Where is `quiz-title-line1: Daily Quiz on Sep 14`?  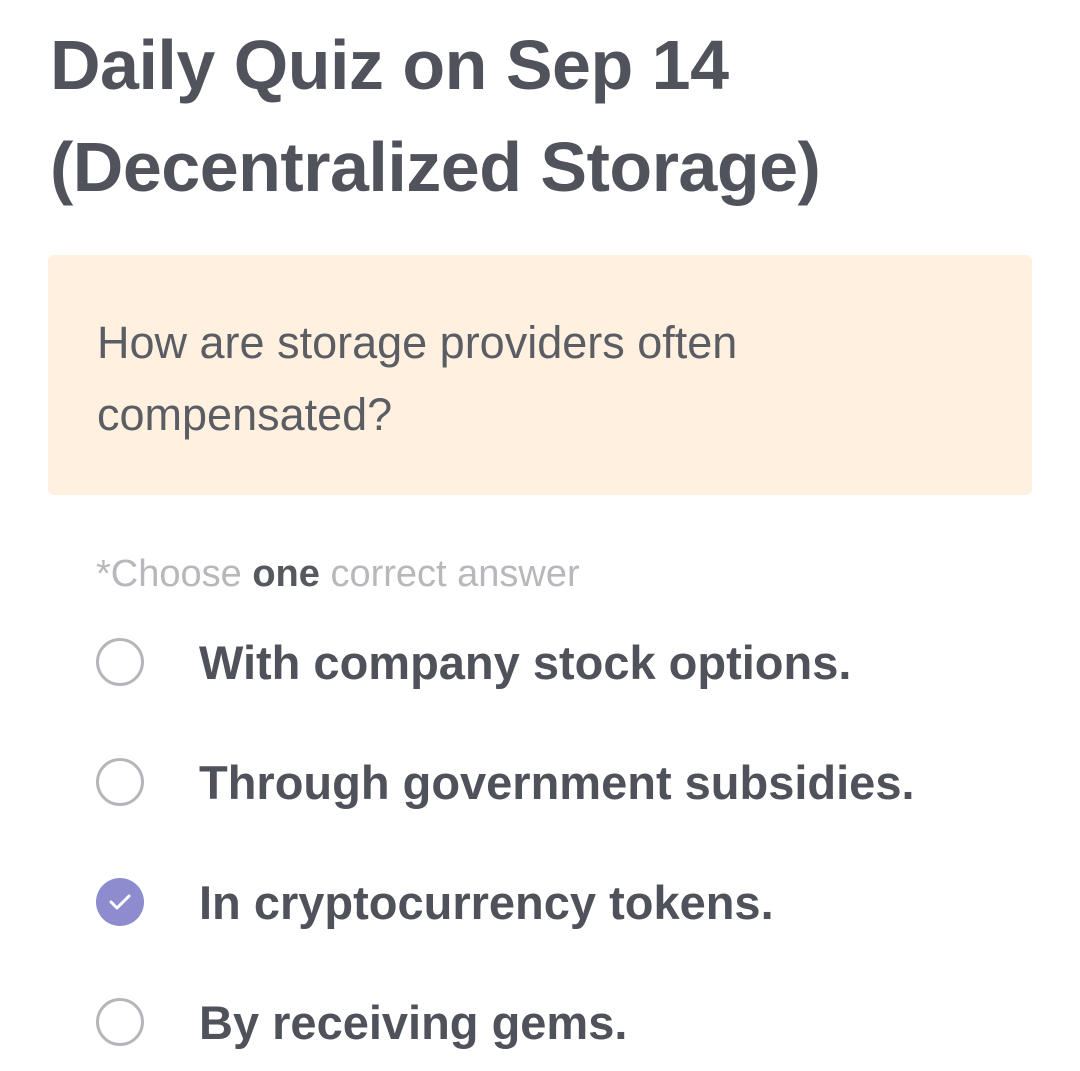
quiz-title-line1: Daily Quiz on Sep 14 is located at coordinates (389, 65).